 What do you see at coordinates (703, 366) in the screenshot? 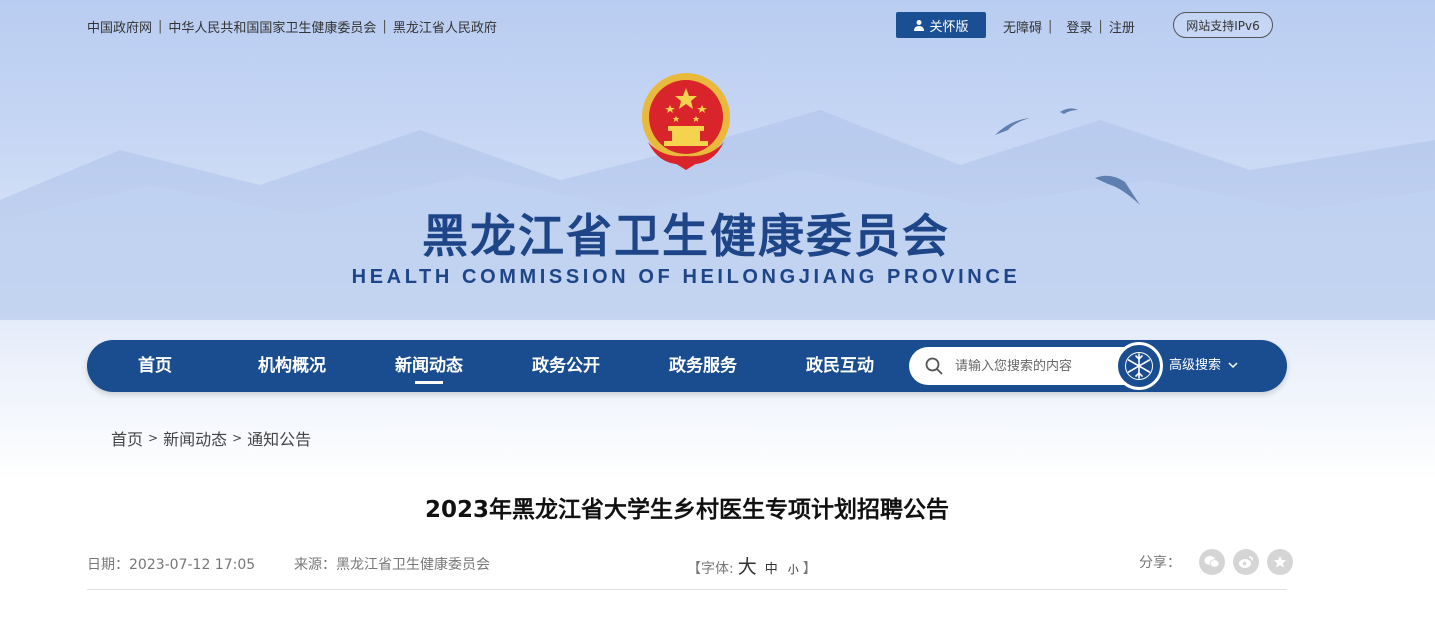
I see `nav-item-gov-services: 政务服务` at bounding box center [703, 366].